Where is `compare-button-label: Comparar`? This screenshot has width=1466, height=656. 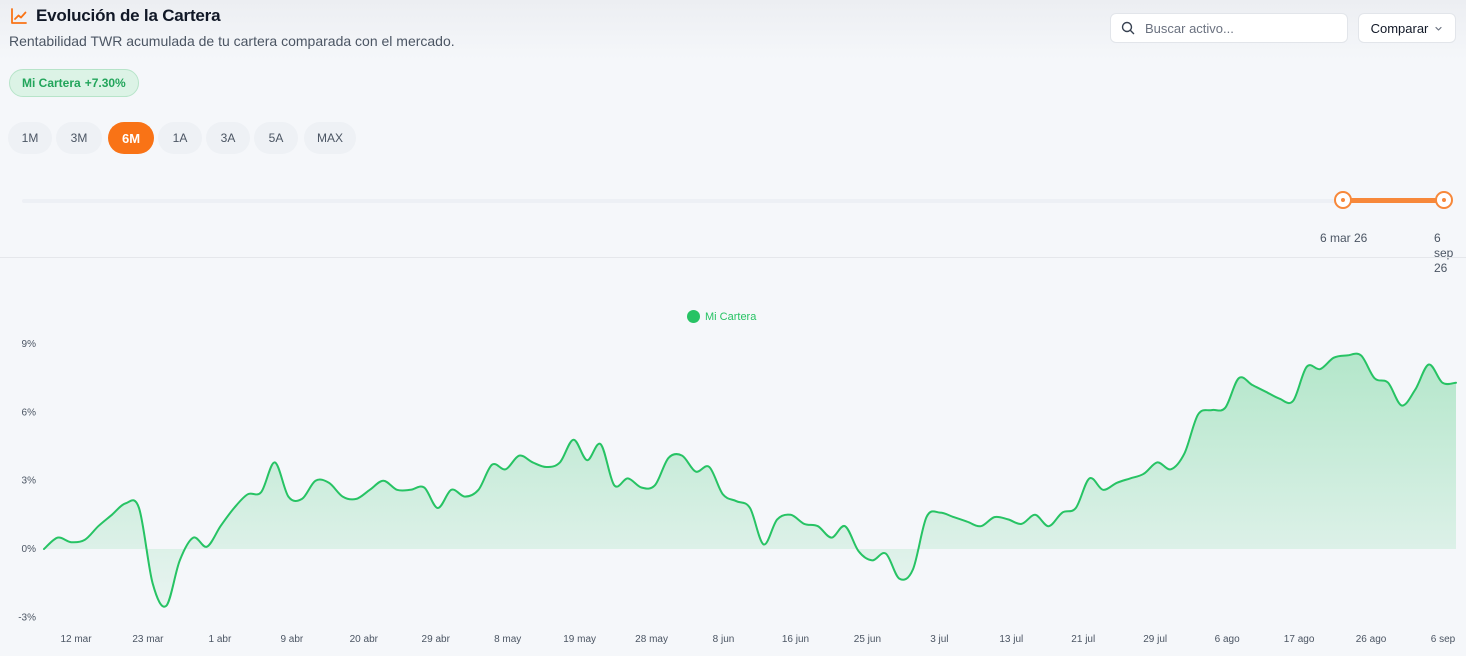 compare-button-label: Comparar is located at coordinates (1399, 28).